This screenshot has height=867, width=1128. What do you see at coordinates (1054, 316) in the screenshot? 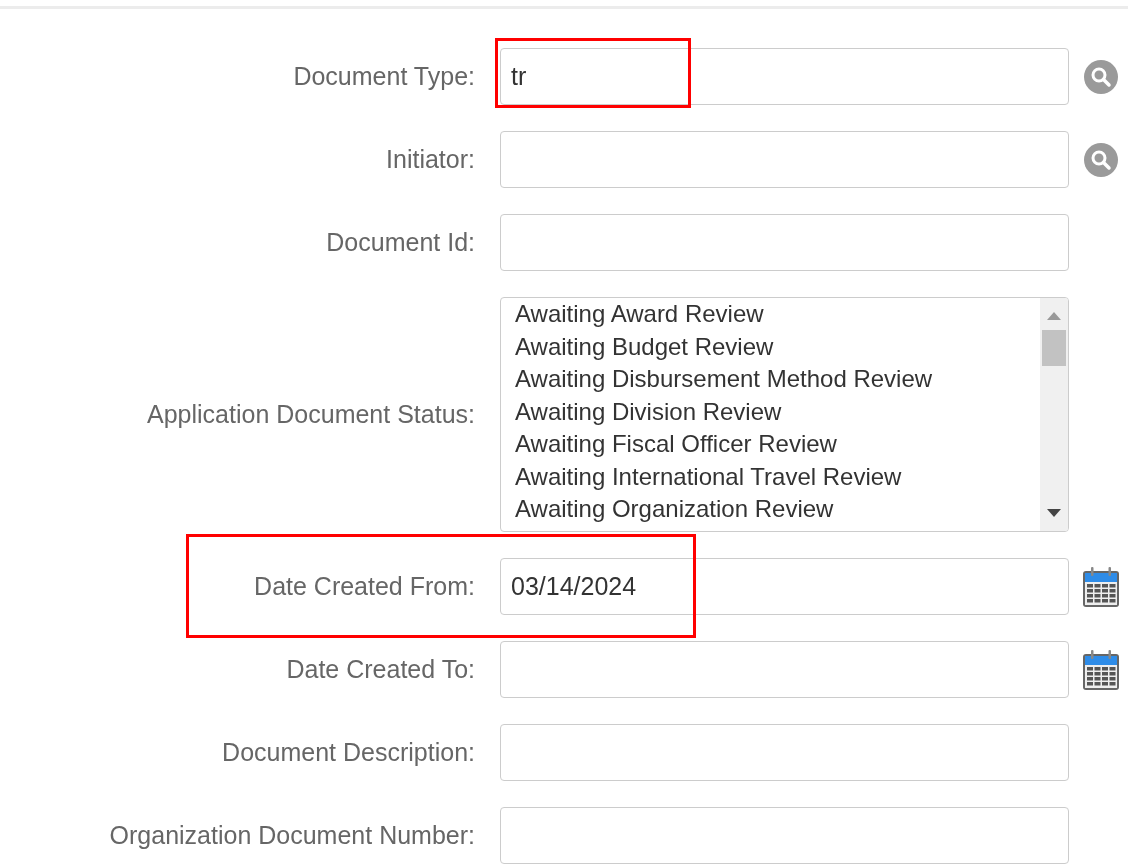
I see `scroll-up-icon` at bounding box center [1054, 316].